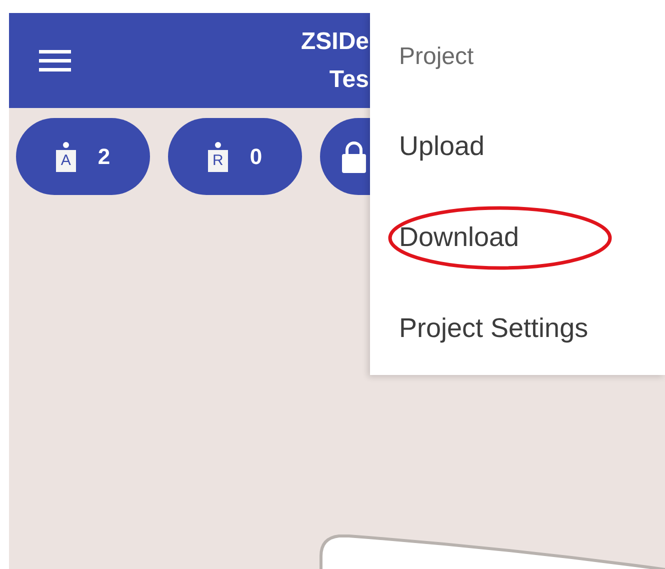  What do you see at coordinates (235, 156) in the screenshot?
I see `counter-pill: R 0` at bounding box center [235, 156].